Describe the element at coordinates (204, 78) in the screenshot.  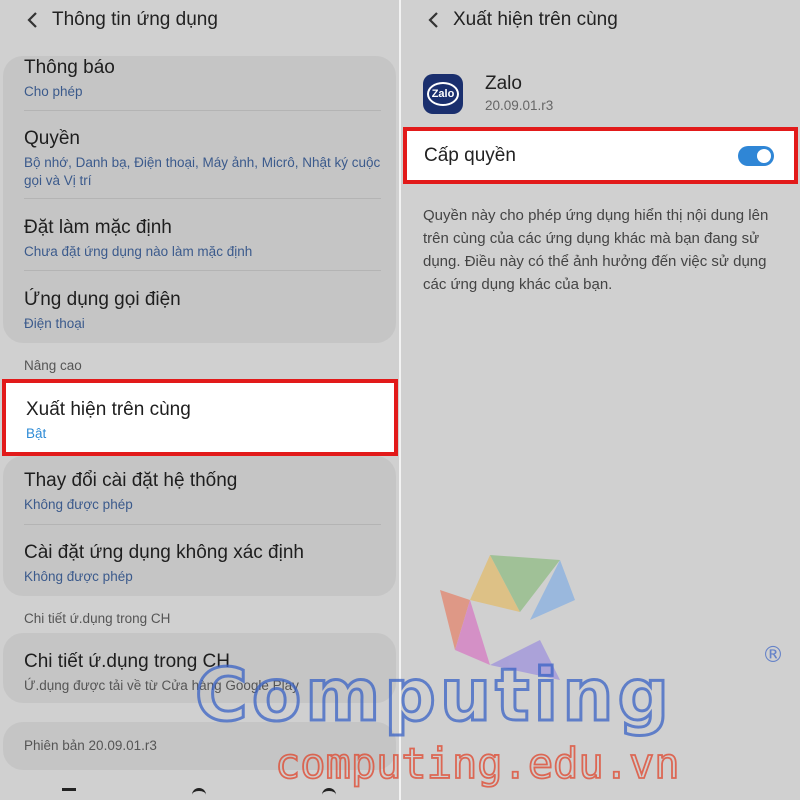
I see `notifications-item: Thông báo Cho phép` at that location.